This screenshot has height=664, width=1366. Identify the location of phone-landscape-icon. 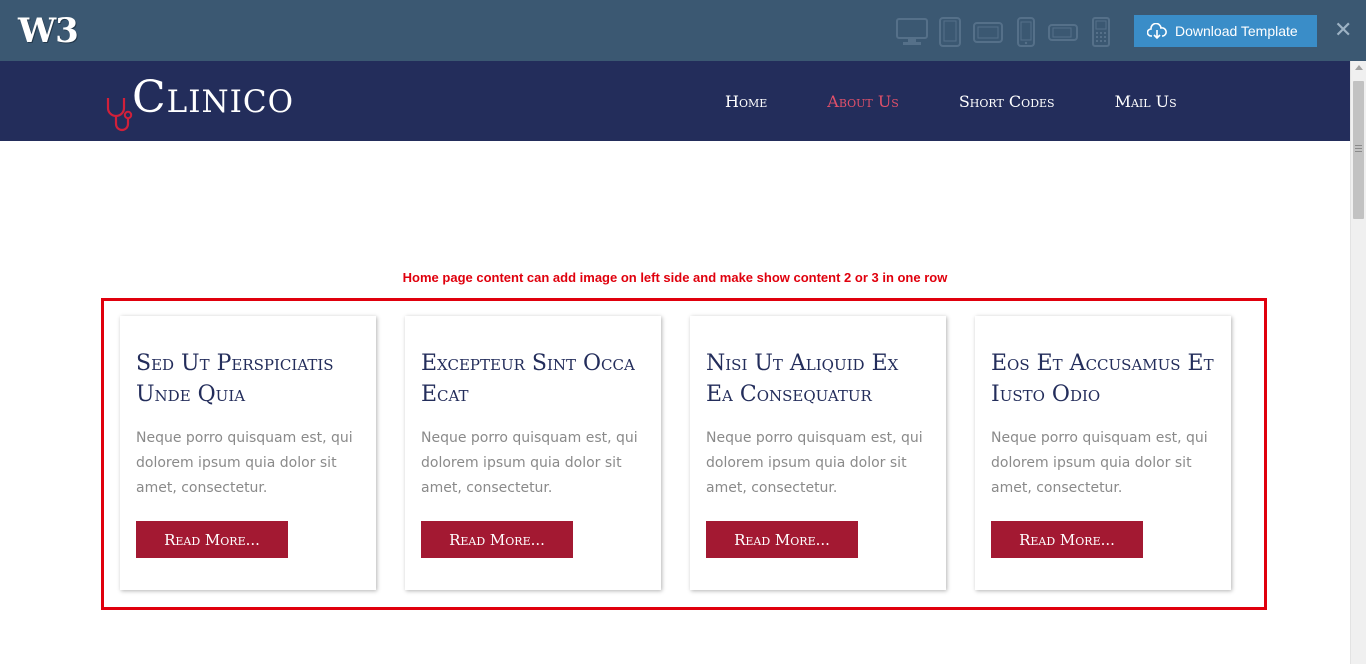
(1063, 32).